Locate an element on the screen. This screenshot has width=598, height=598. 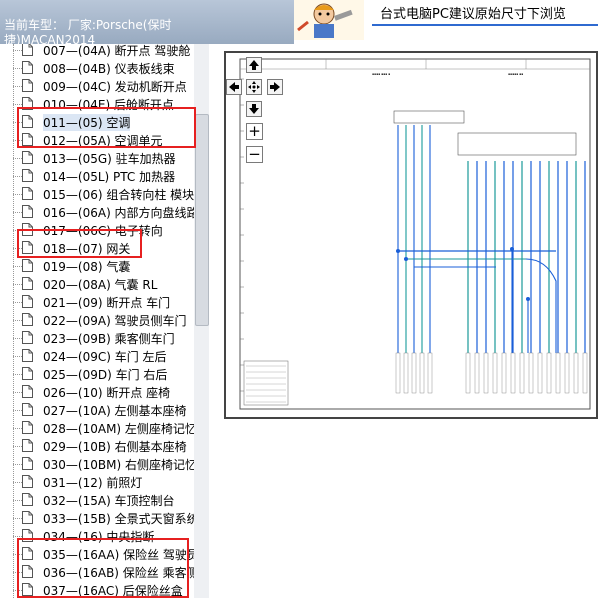
tree-item: 008—(04B) 仪表板线束 is located at coordinates (97, 68).